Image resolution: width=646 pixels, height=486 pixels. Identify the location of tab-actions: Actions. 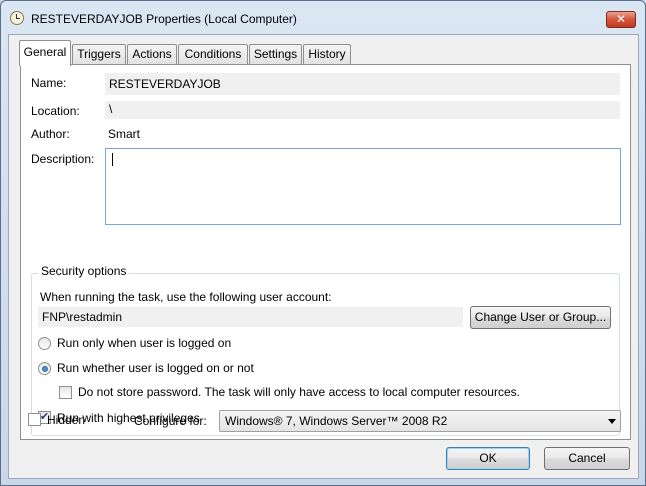
(152, 54).